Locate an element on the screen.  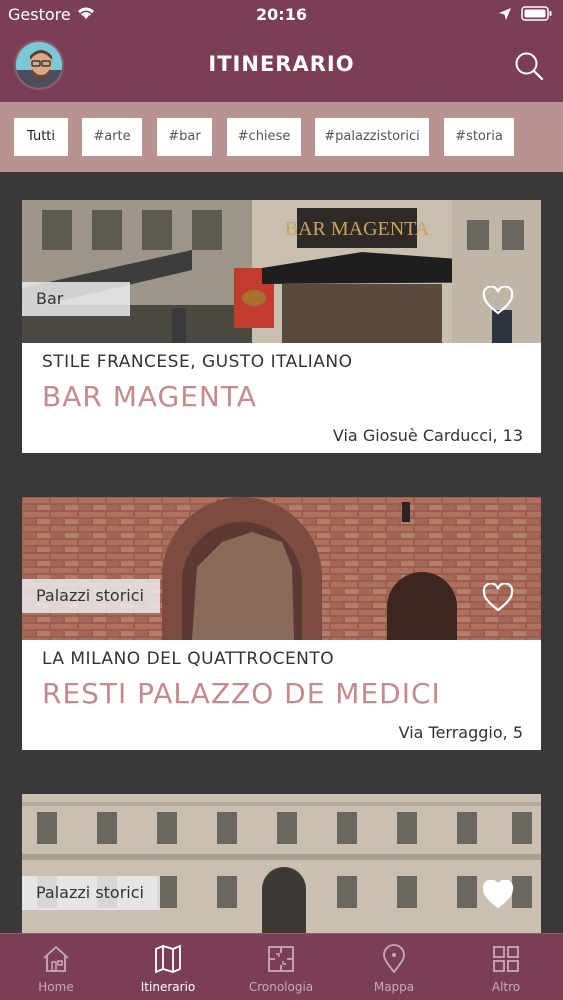
tag-storia: #storia is located at coordinates (479, 137).